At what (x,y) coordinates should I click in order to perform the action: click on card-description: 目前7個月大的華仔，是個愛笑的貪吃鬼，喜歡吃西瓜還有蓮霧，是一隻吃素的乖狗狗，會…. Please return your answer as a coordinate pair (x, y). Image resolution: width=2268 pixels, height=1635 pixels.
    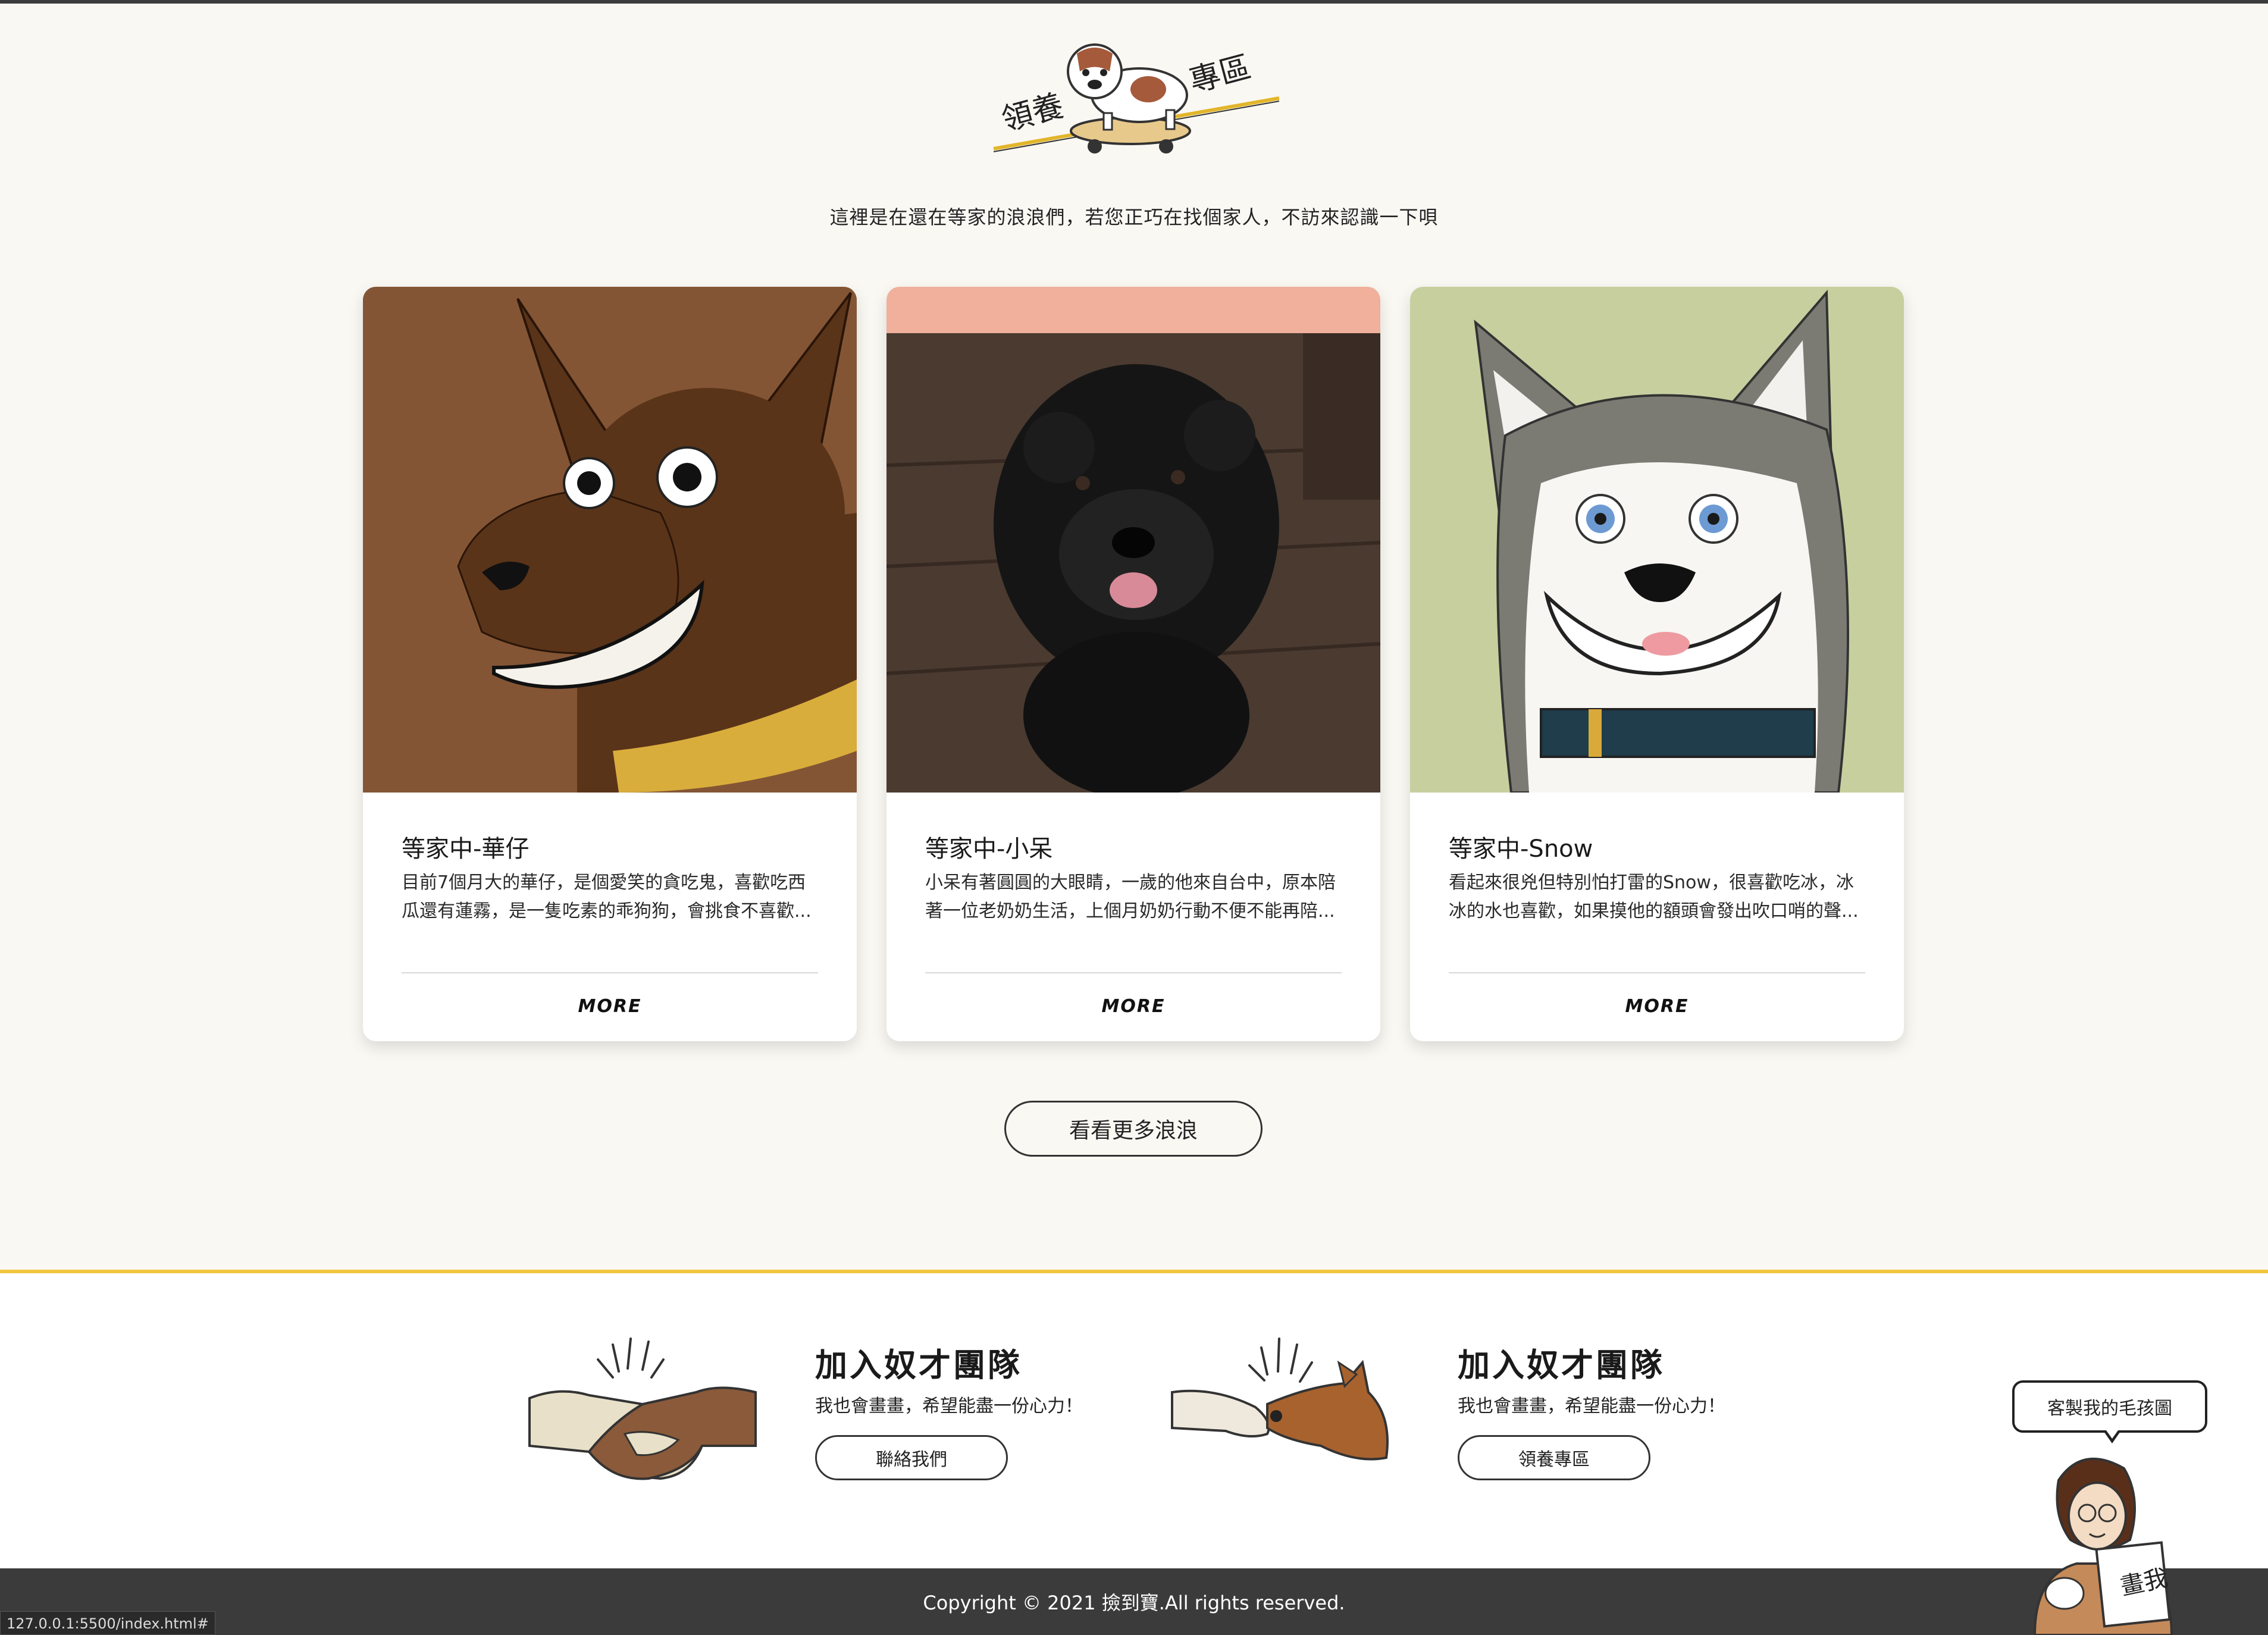
    Looking at the image, I should click on (607, 897).